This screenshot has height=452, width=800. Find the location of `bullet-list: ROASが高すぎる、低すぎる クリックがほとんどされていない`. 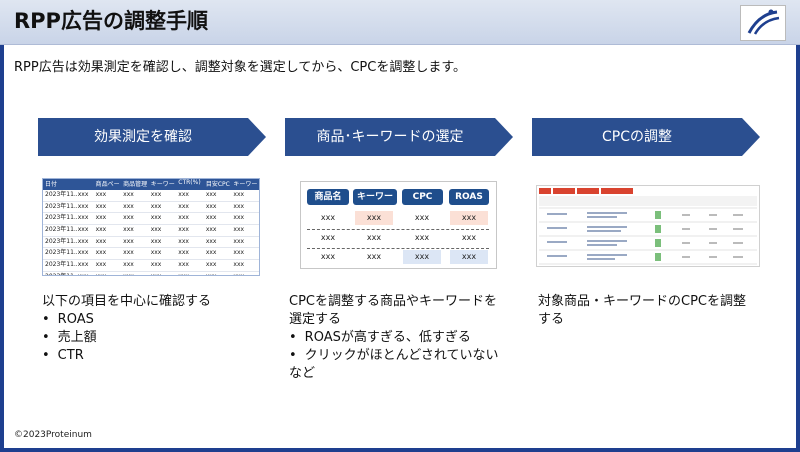

bullet-list: ROASが高すぎる、低すぎる クリックがほとんどされていない is located at coordinates (394, 347).